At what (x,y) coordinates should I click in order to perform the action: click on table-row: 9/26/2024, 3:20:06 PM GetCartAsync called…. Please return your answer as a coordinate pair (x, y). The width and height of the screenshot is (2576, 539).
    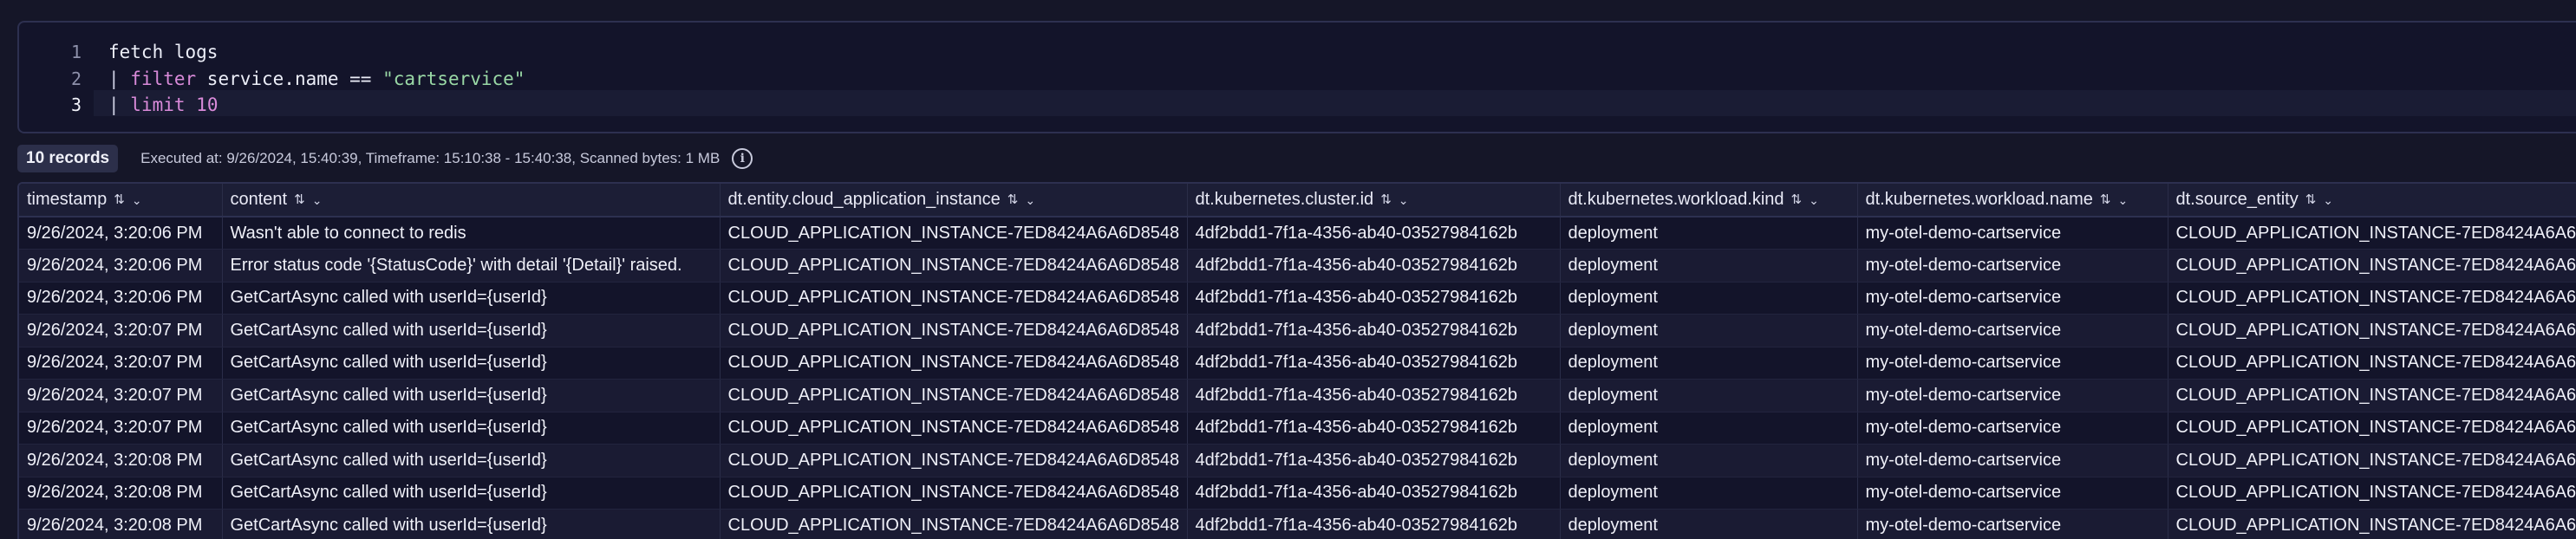
    Looking at the image, I should click on (1297, 298).